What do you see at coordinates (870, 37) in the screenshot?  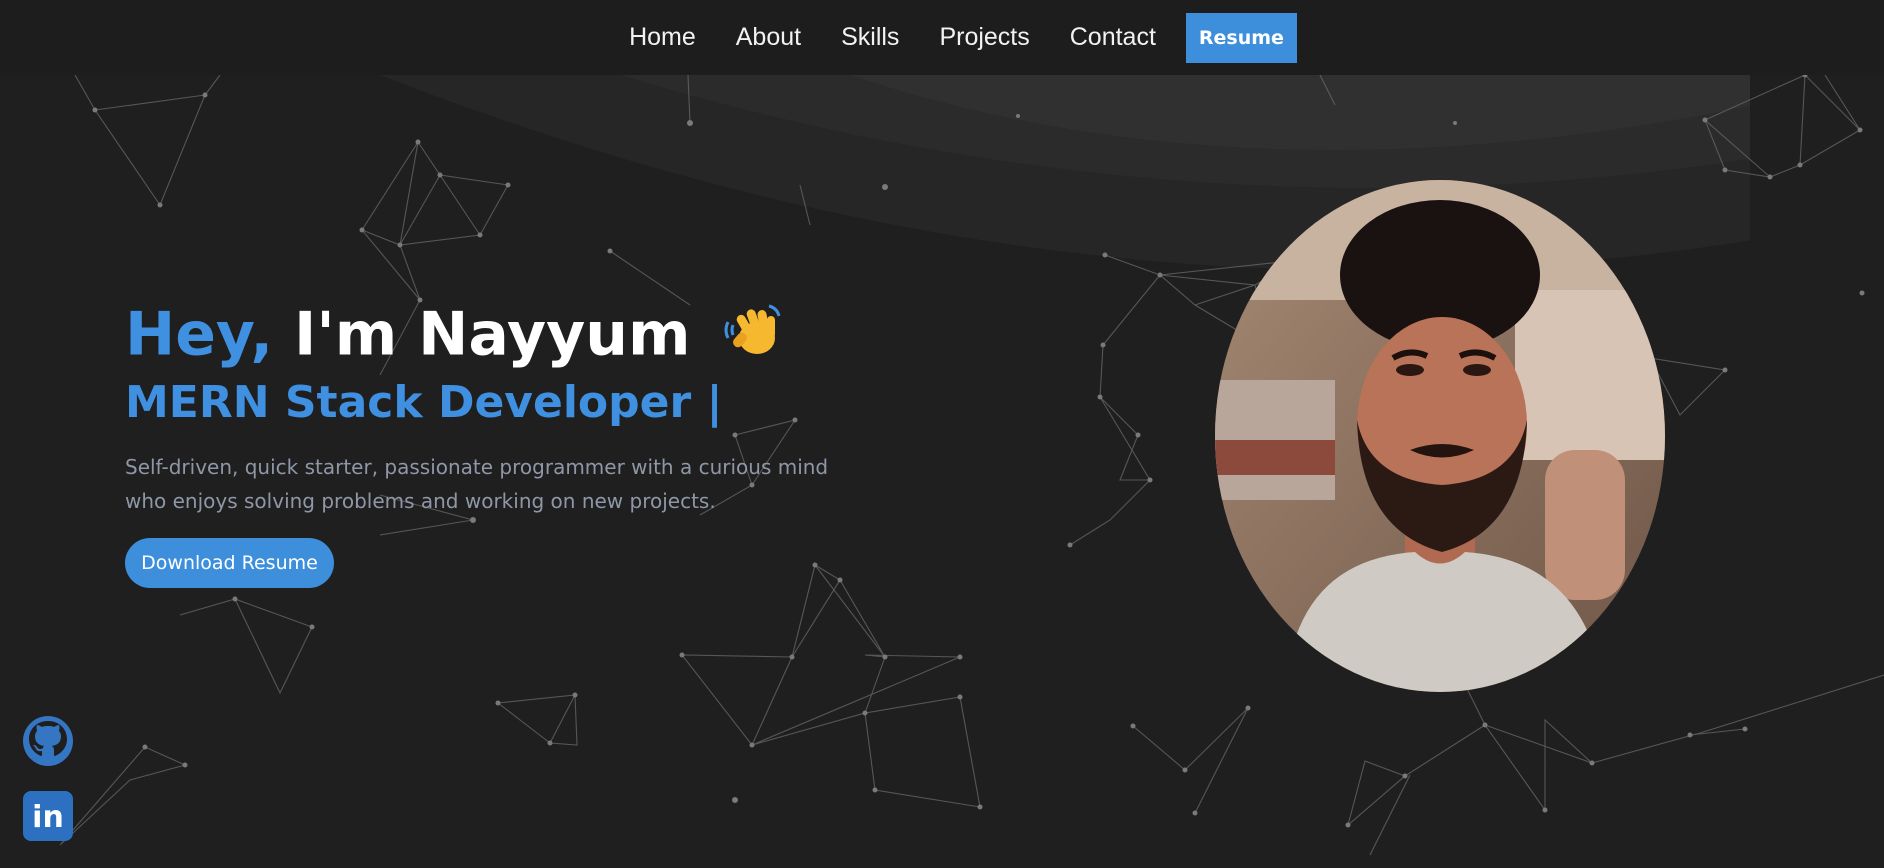 I see `nav-link-skills: Skills` at bounding box center [870, 37].